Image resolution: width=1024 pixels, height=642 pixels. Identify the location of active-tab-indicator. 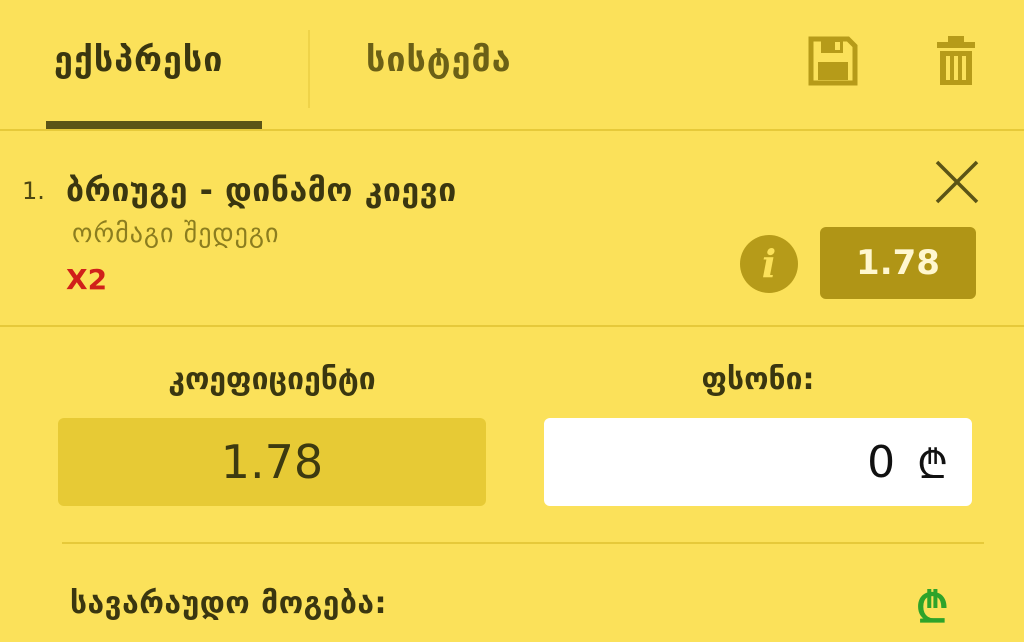
(154, 125).